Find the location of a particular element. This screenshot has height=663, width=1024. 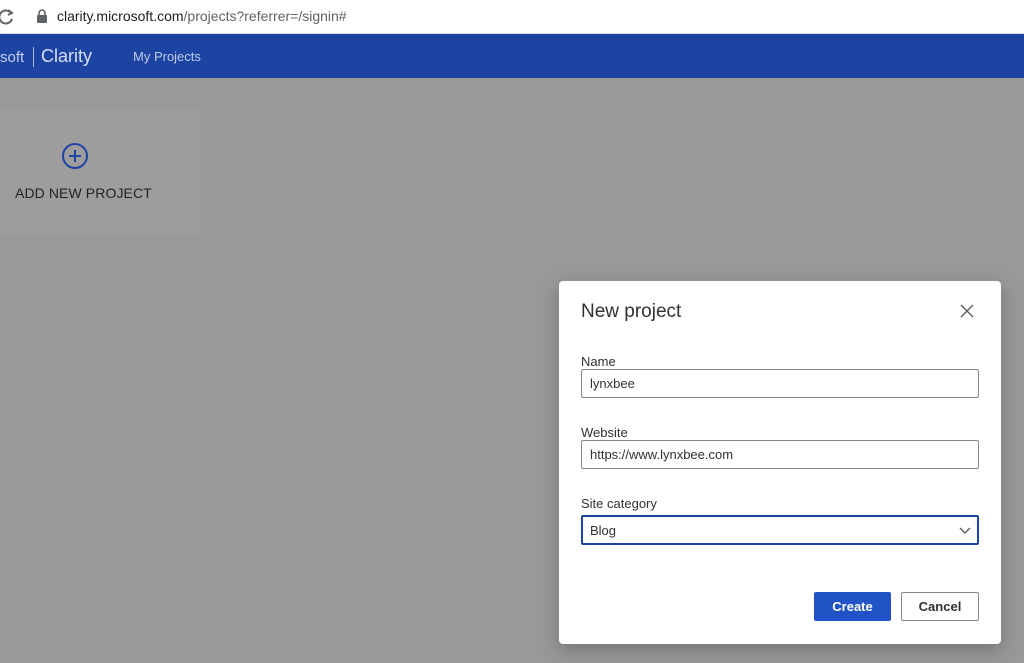

site-category-value: Blog is located at coordinates (603, 530).